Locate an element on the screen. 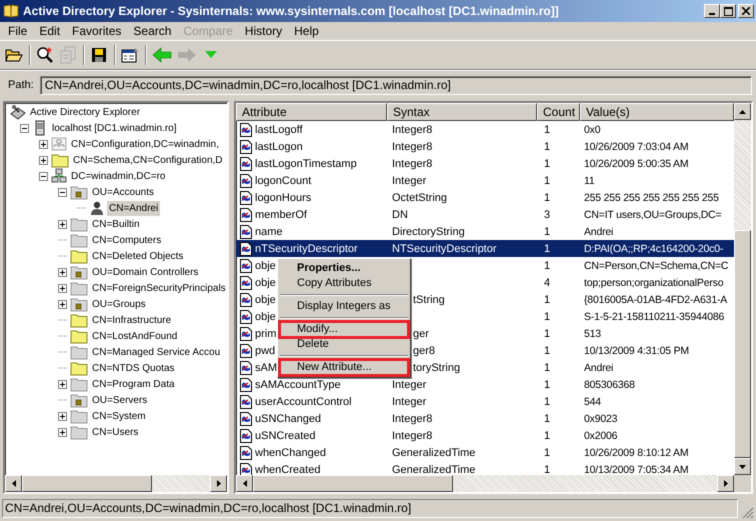 The image size is (756, 521). tree-item: CN=Program Data is located at coordinates (133, 384).